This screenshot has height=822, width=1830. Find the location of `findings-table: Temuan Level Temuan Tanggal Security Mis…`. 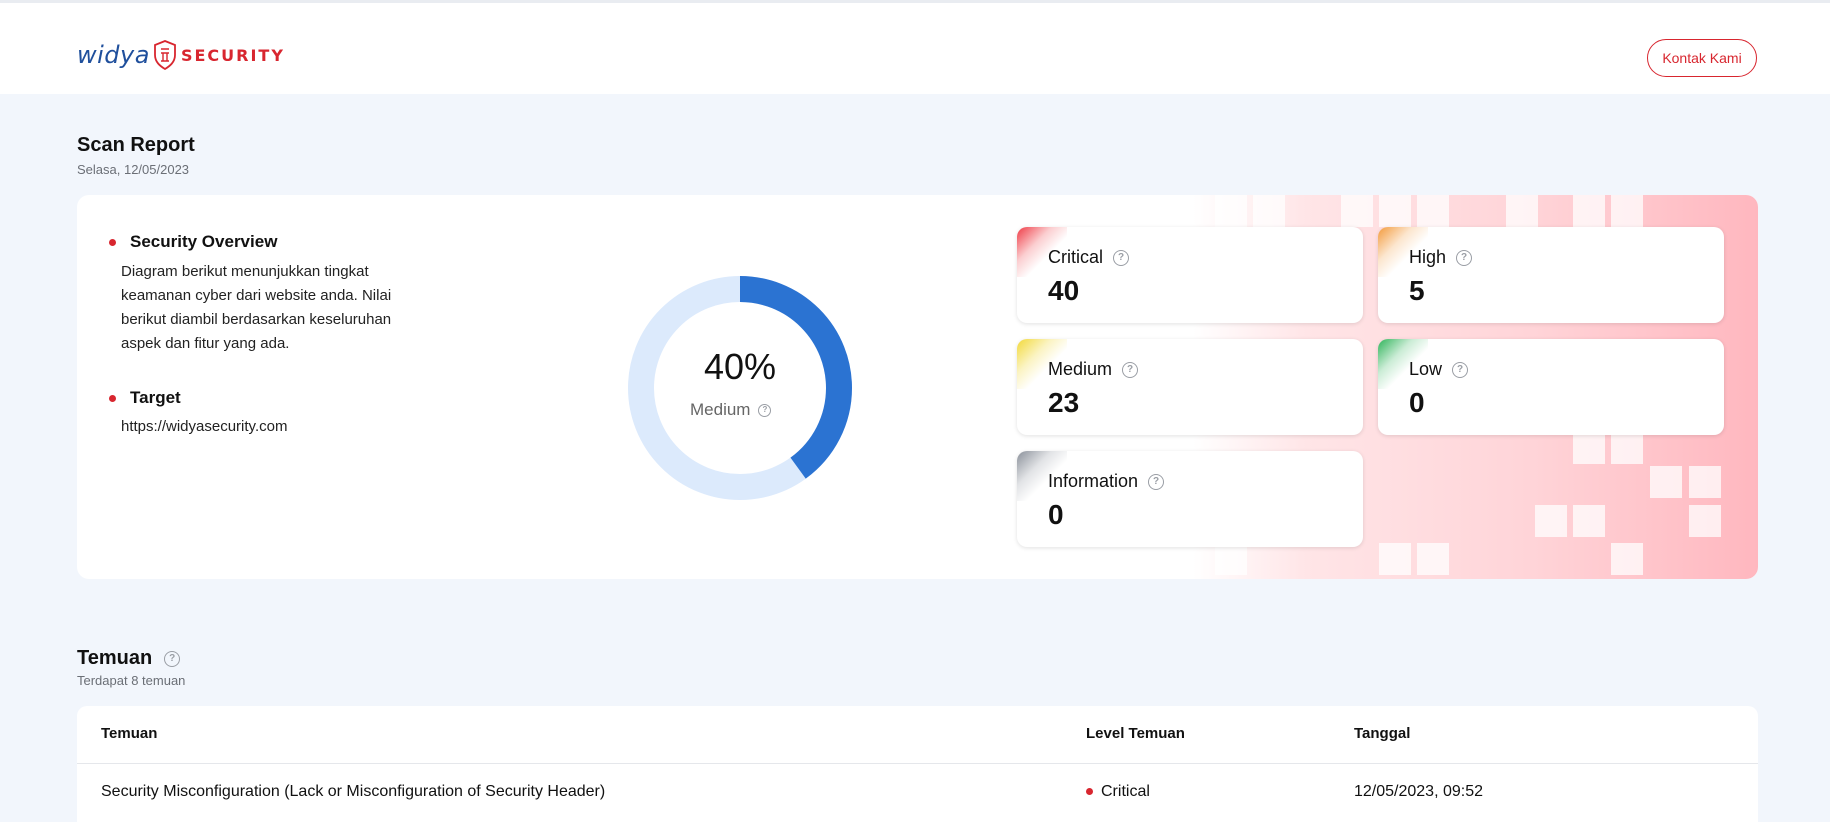

findings-table: Temuan Level Temuan Tanggal Security Mis… is located at coordinates (917, 764).